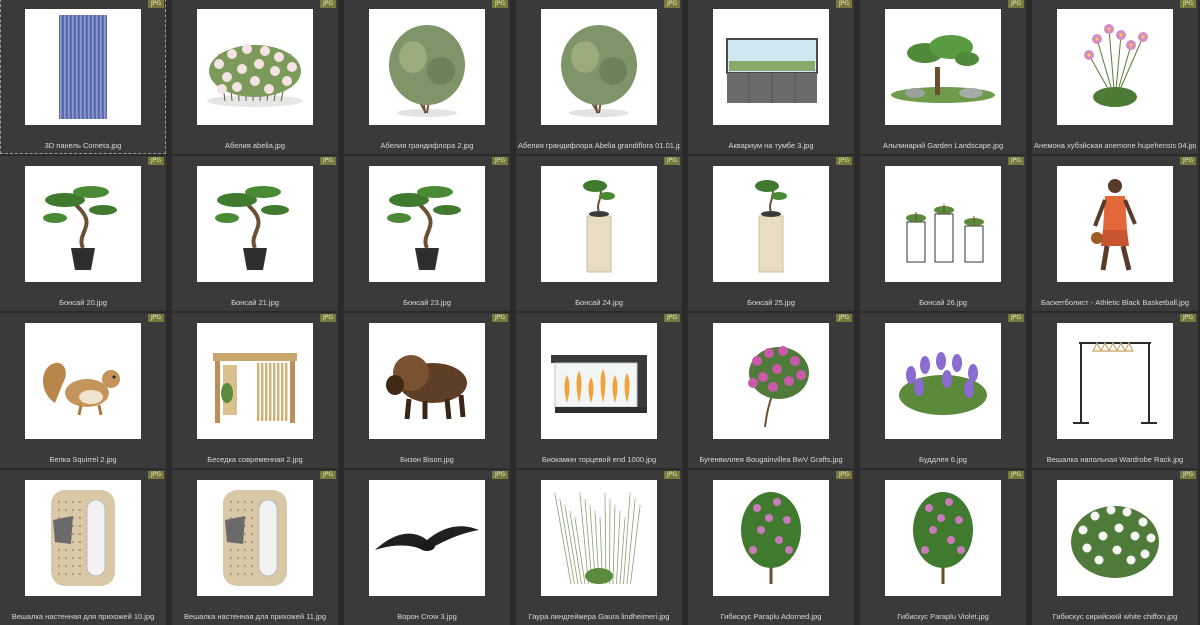 The width and height of the screenshot is (1200, 625). What do you see at coordinates (771, 538) in the screenshot?
I see `hibiscus-icon` at bounding box center [771, 538].